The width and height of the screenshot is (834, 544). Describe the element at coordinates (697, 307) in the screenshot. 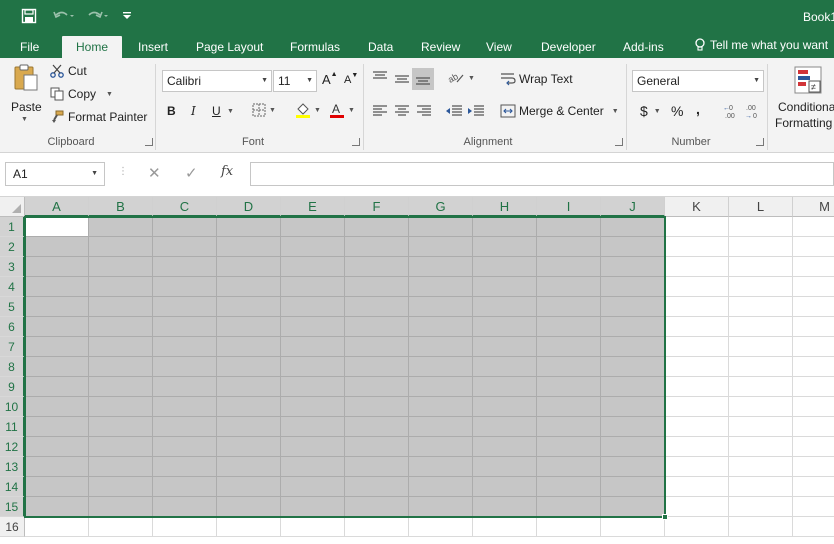

I see `cell-k5` at that location.